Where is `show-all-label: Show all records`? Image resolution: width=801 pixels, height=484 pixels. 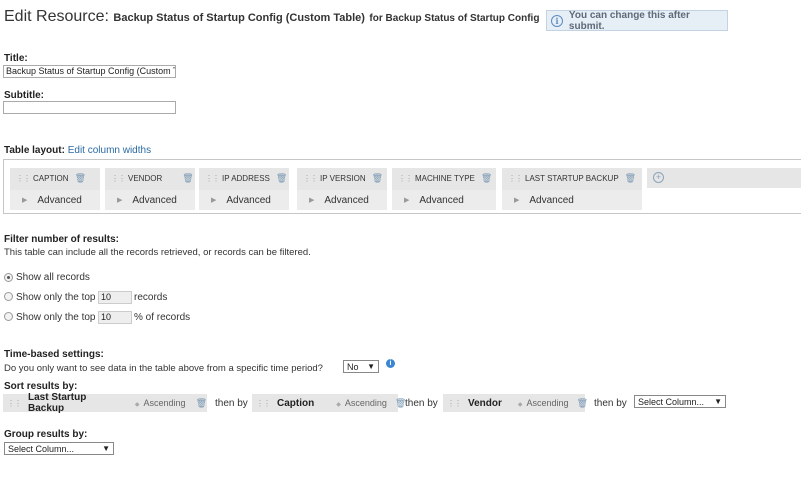
show-all-label: Show all records is located at coordinates (53, 277).